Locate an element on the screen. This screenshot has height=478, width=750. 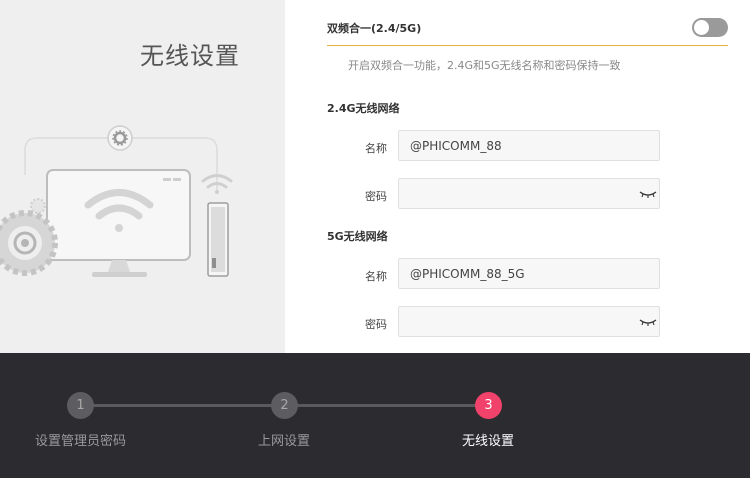
settings-gear-icon is located at coordinates (120, 138).